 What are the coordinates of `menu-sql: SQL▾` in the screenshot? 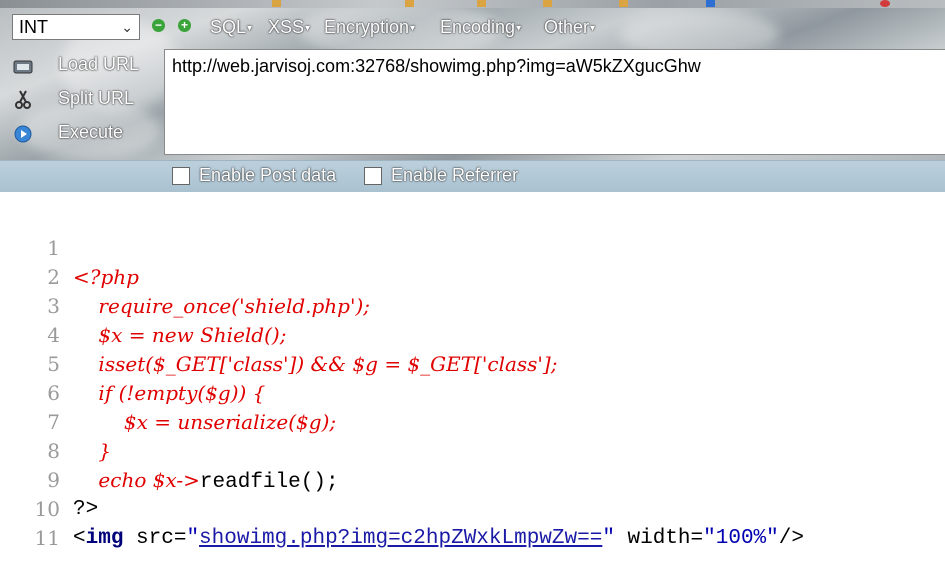 It's located at (231, 27).